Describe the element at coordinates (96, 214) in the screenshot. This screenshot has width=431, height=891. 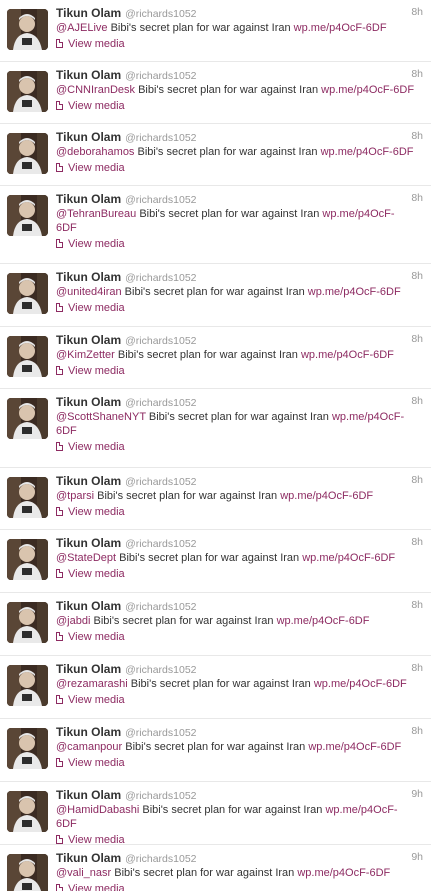
I see `mention-link: @TehranBureau` at that location.